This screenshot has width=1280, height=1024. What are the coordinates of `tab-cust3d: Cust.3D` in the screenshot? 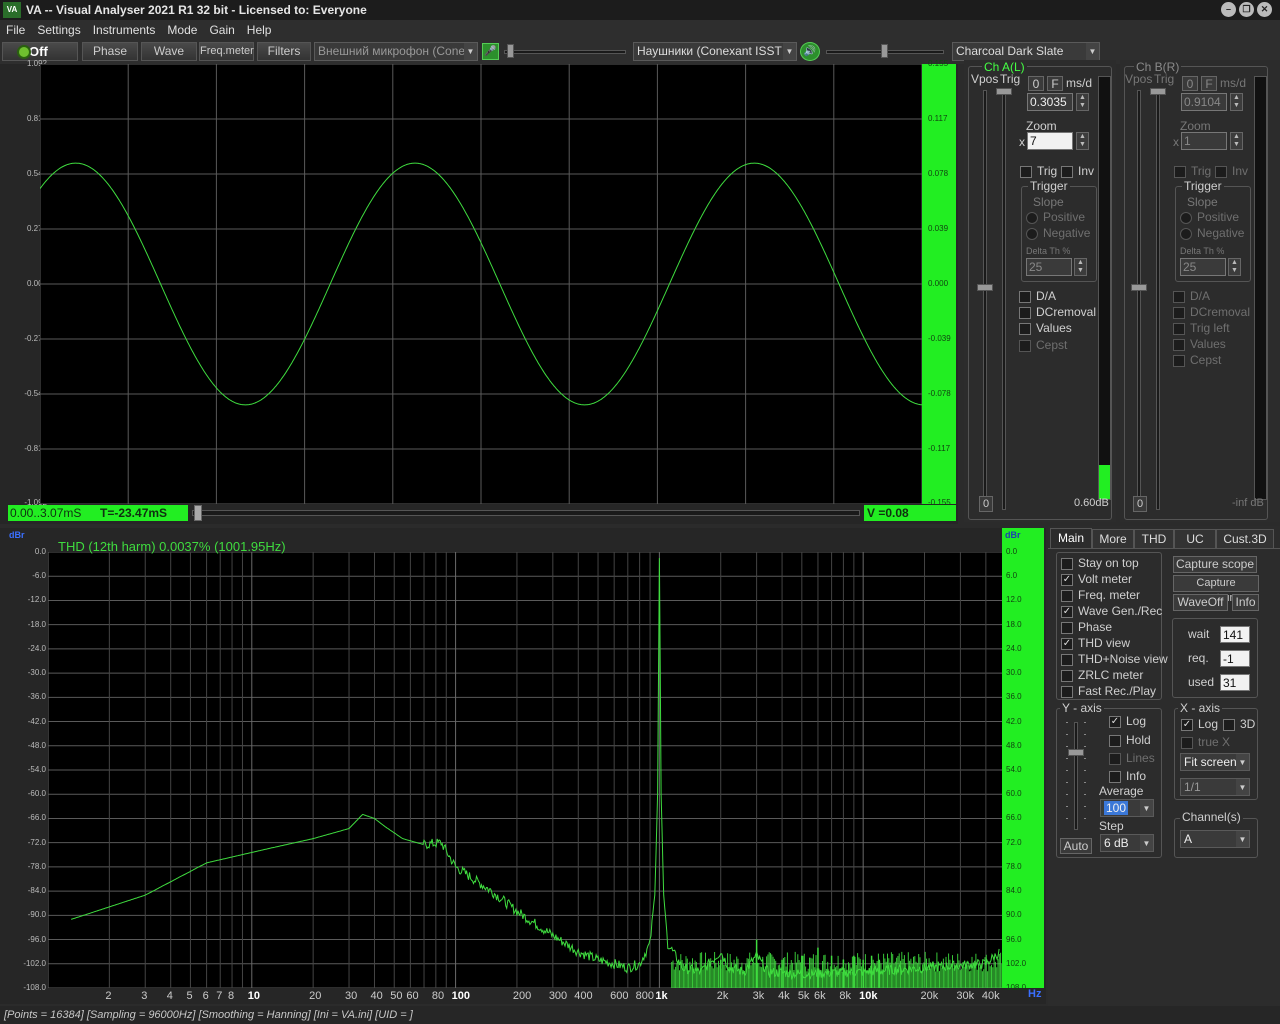 It's located at (1245, 539).